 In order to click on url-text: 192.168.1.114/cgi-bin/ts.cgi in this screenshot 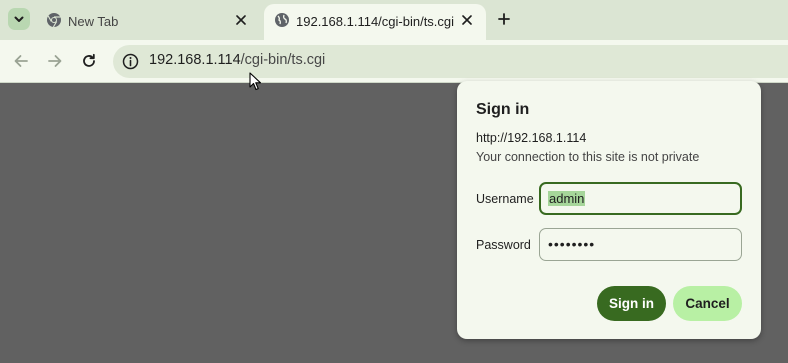, I will do `click(237, 60)`.